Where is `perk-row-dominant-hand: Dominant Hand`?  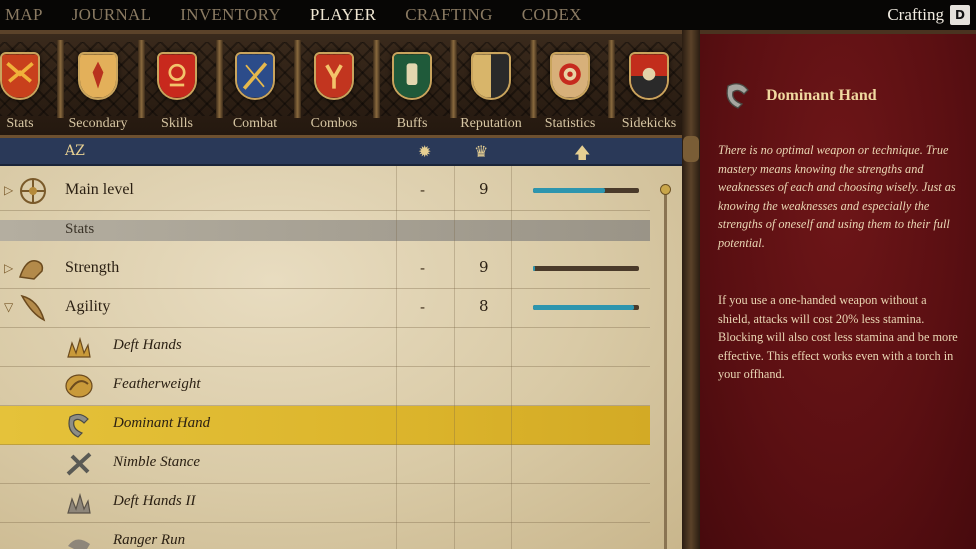 perk-row-dominant-hand: Dominant Hand is located at coordinates (325, 425).